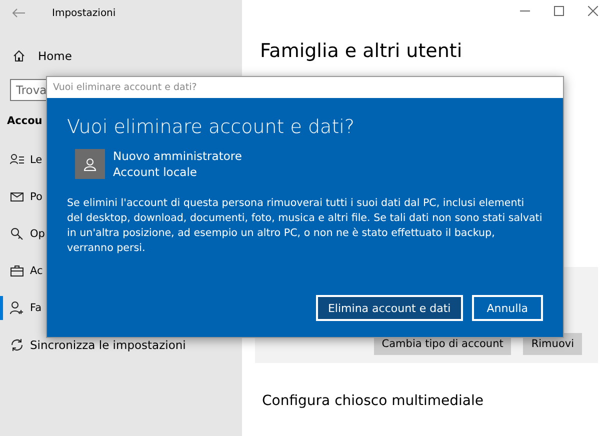 This screenshot has width=610, height=436. What do you see at coordinates (362, 51) in the screenshot?
I see `page-title: Famiglia e altri utenti` at bounding box center [362, 51].